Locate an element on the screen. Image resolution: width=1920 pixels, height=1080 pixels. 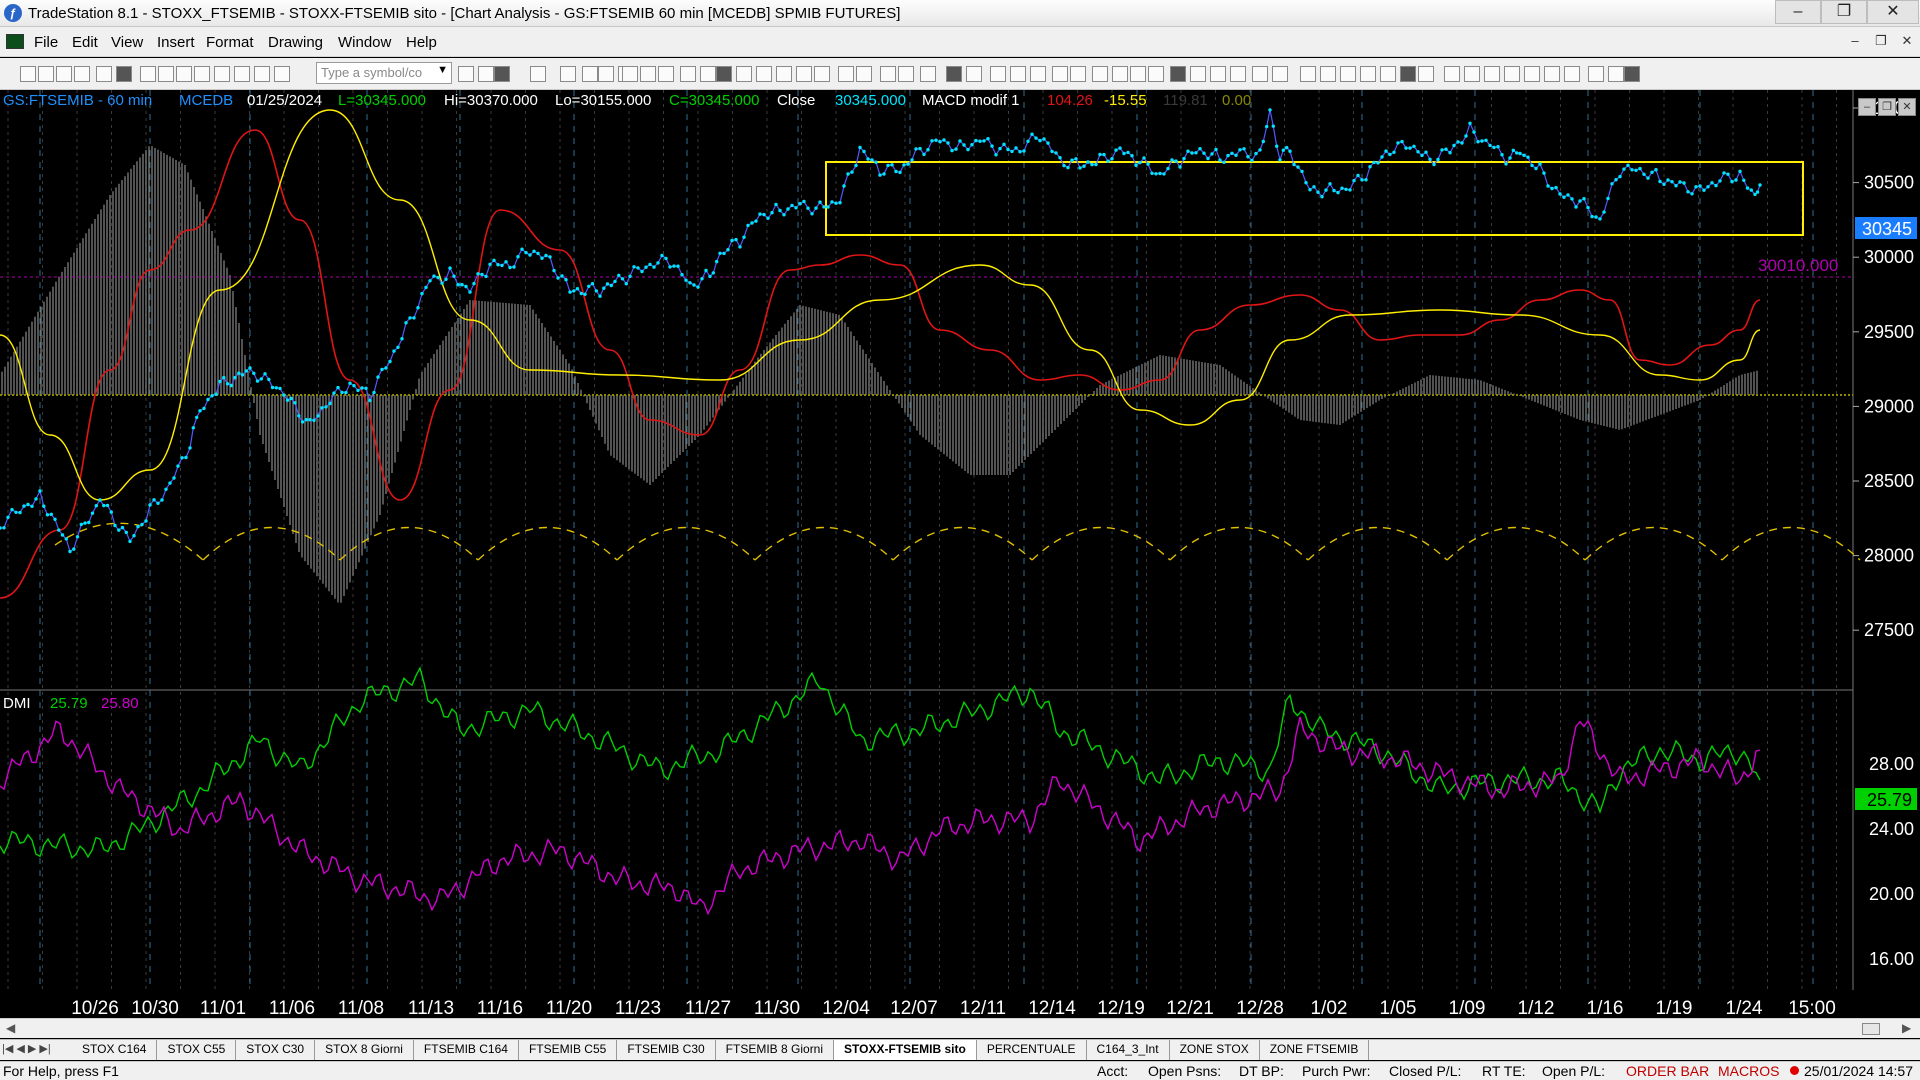
menu-file: File is located at coordinates (46, 42).